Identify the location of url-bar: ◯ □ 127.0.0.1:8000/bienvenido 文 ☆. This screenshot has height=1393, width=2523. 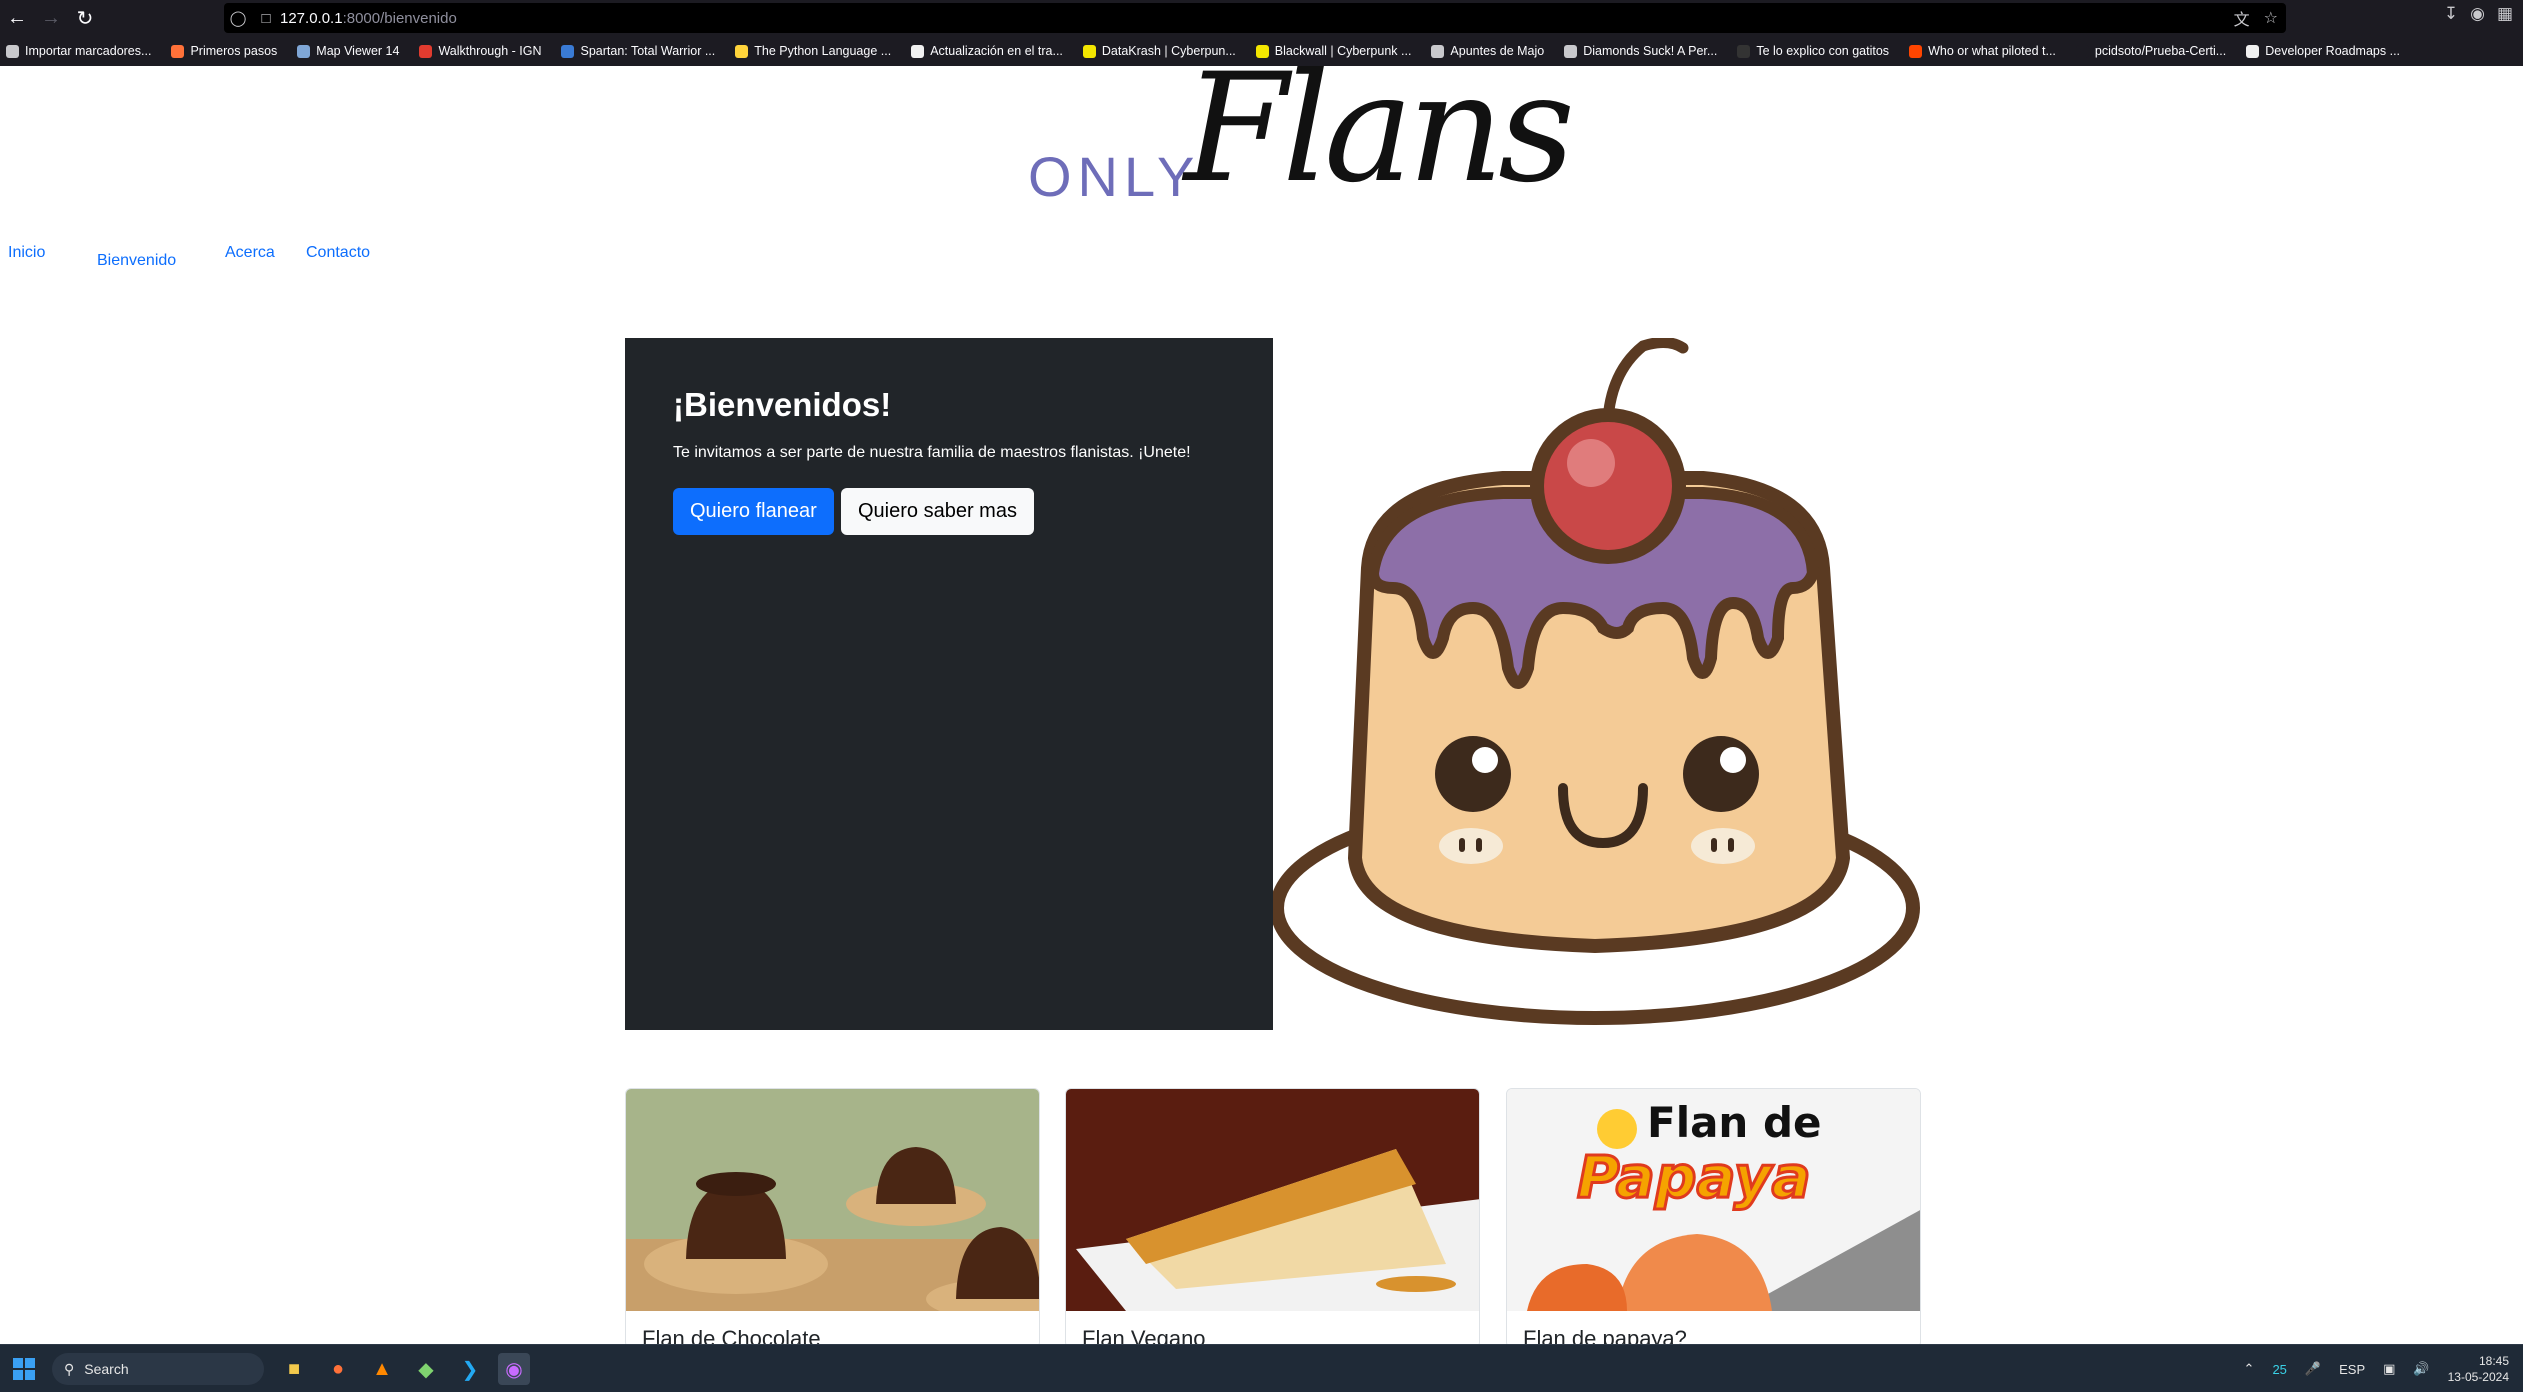
(1255, 18).